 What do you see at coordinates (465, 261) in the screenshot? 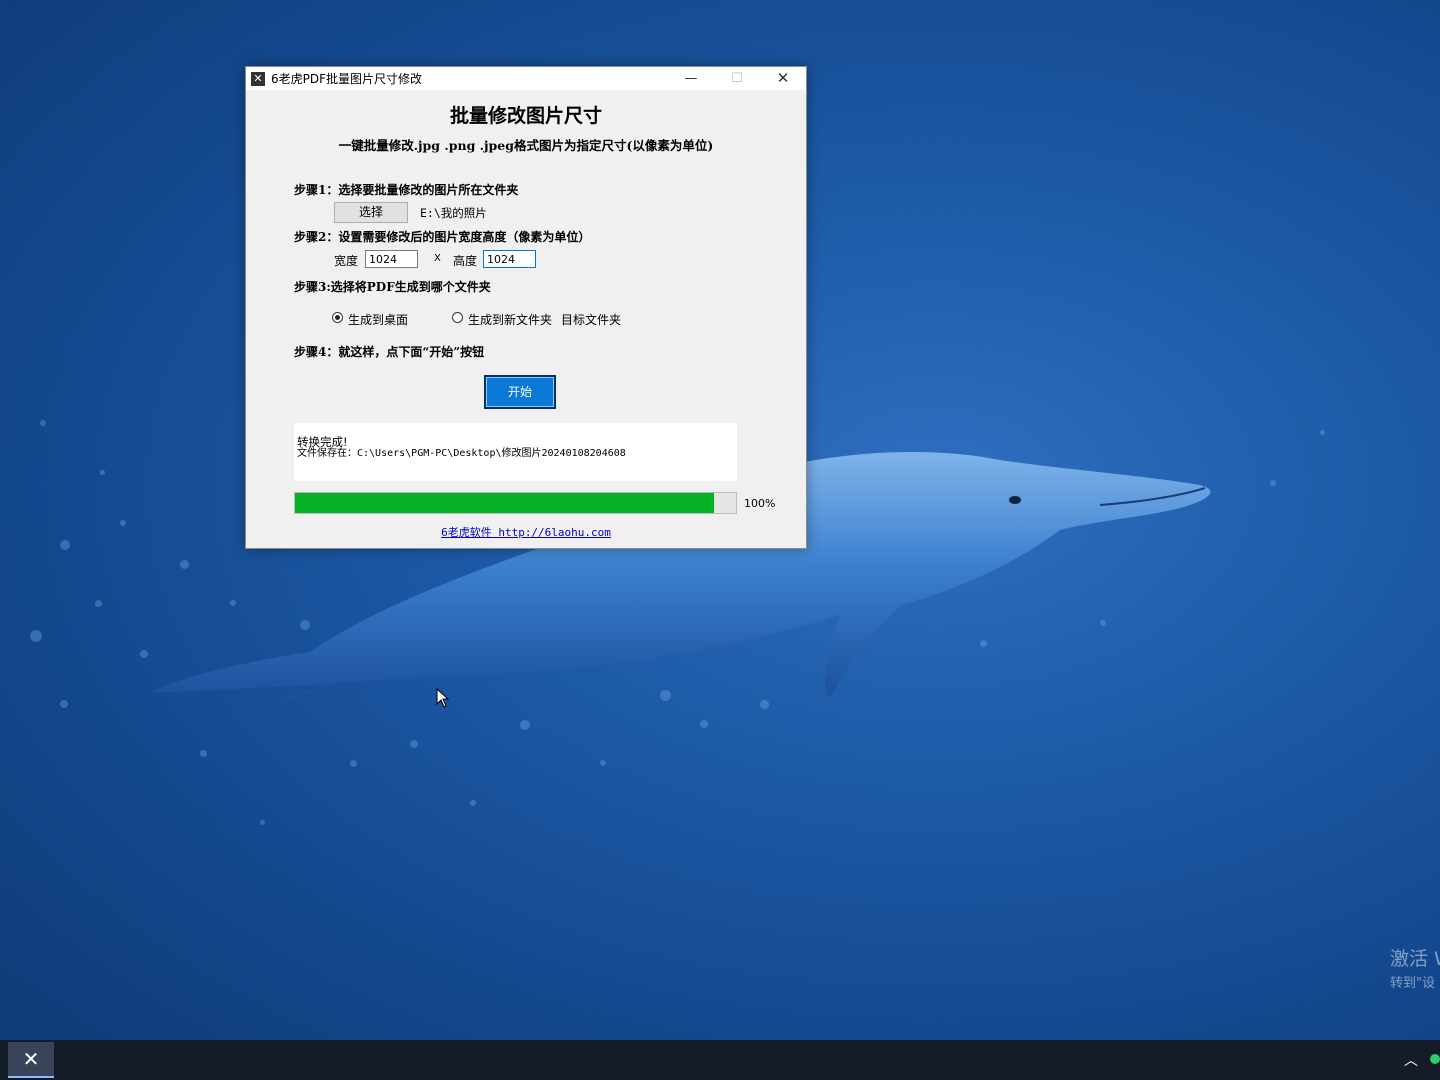
I see `height-label: 高度` at bounding box center [465, 261].